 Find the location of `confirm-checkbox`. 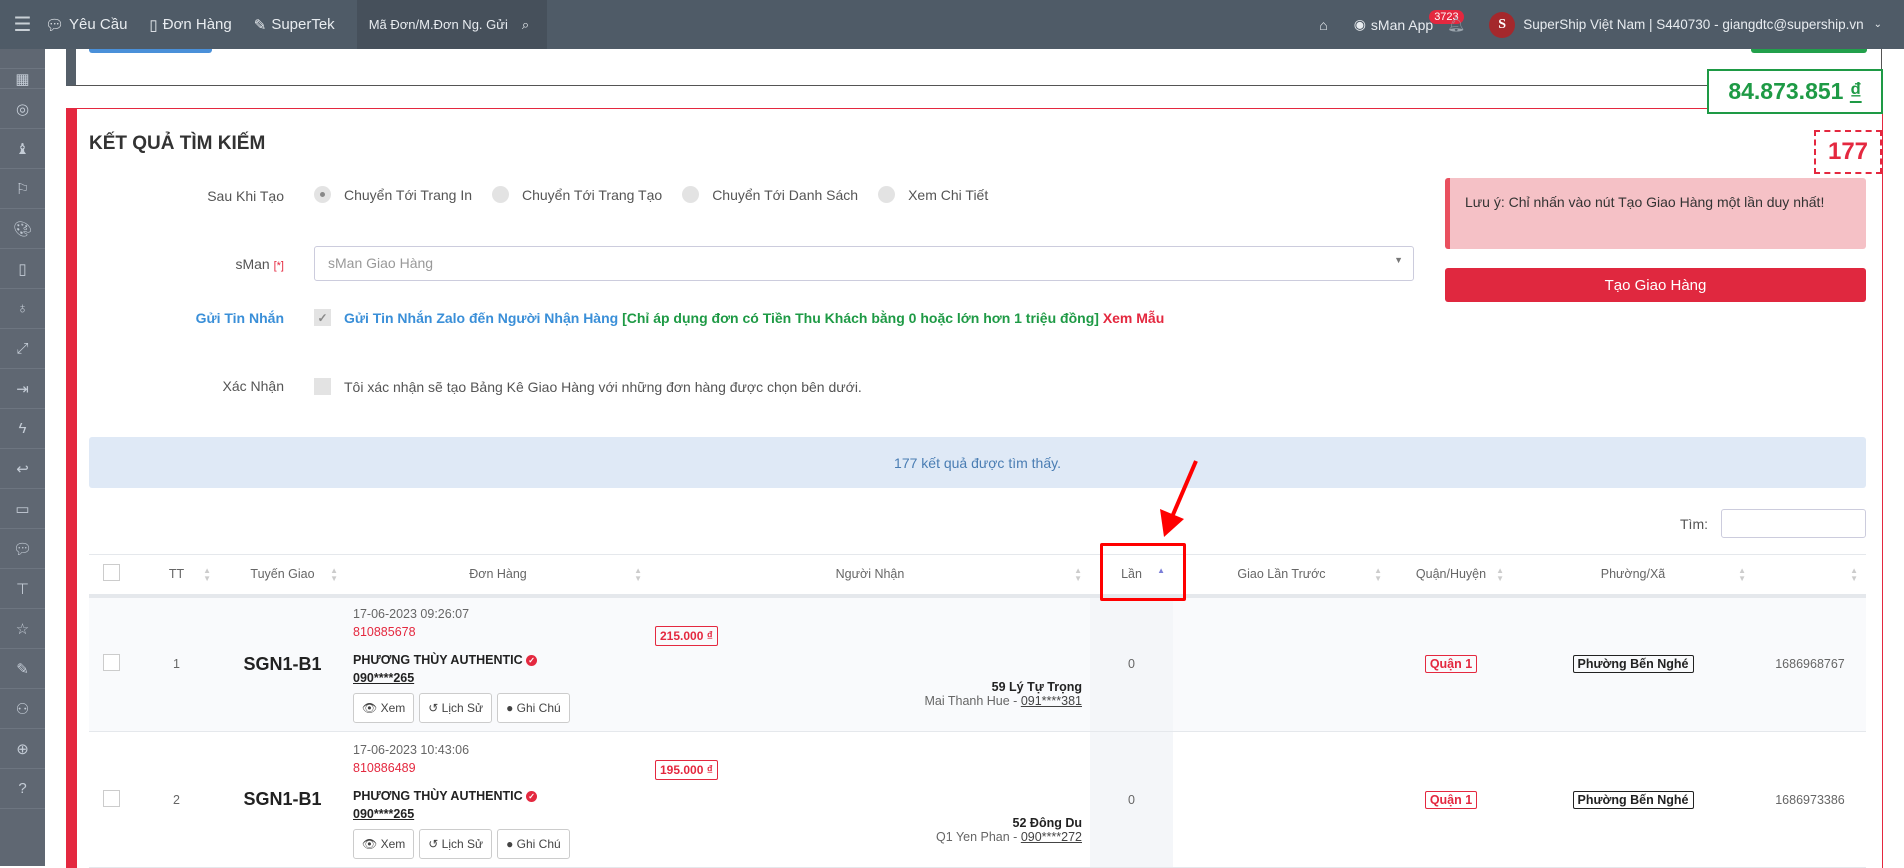

confirm-checkbox is located at coordinates (322, 386).